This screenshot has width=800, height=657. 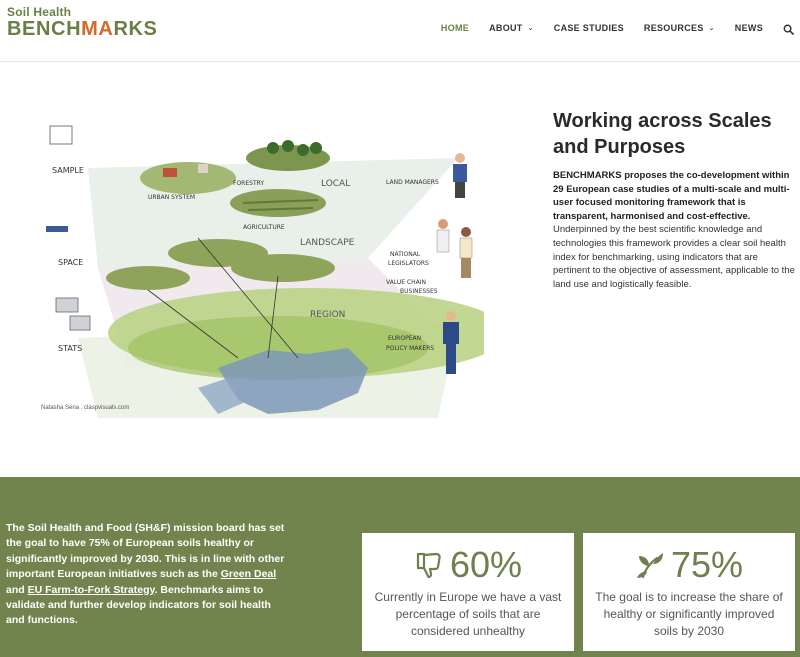 I want to click on label-legislators: LEGISLATORS, so click(x=408, y=263).